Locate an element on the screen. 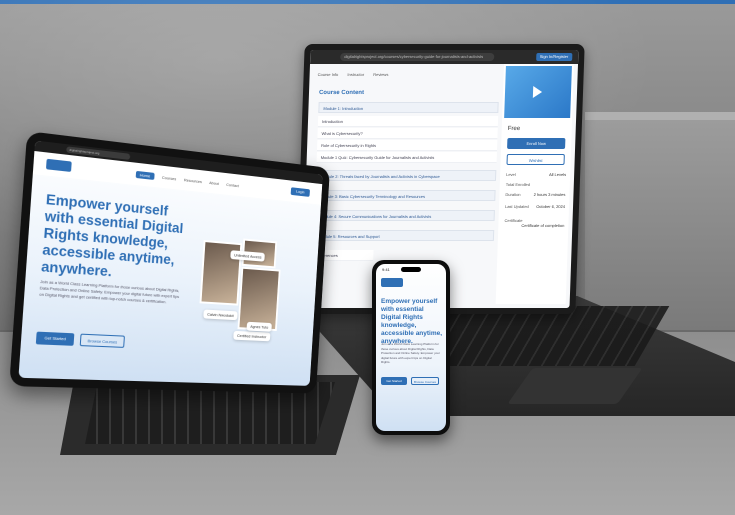 The height and width of the screenshot is (515, 735). course-video is located at coordinates (538, 92).